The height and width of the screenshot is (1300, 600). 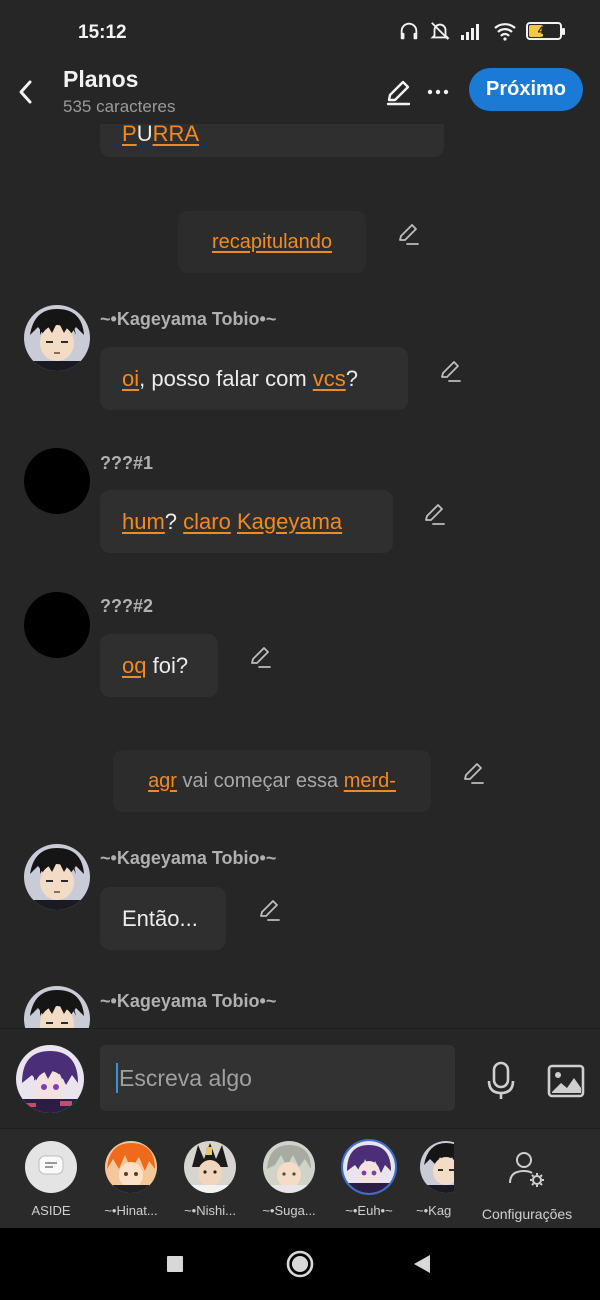 What do you see at coordinates (260, 780) in the screenshot?
I see `narration-text: vai começar essa` at bounding box center [260, 780].